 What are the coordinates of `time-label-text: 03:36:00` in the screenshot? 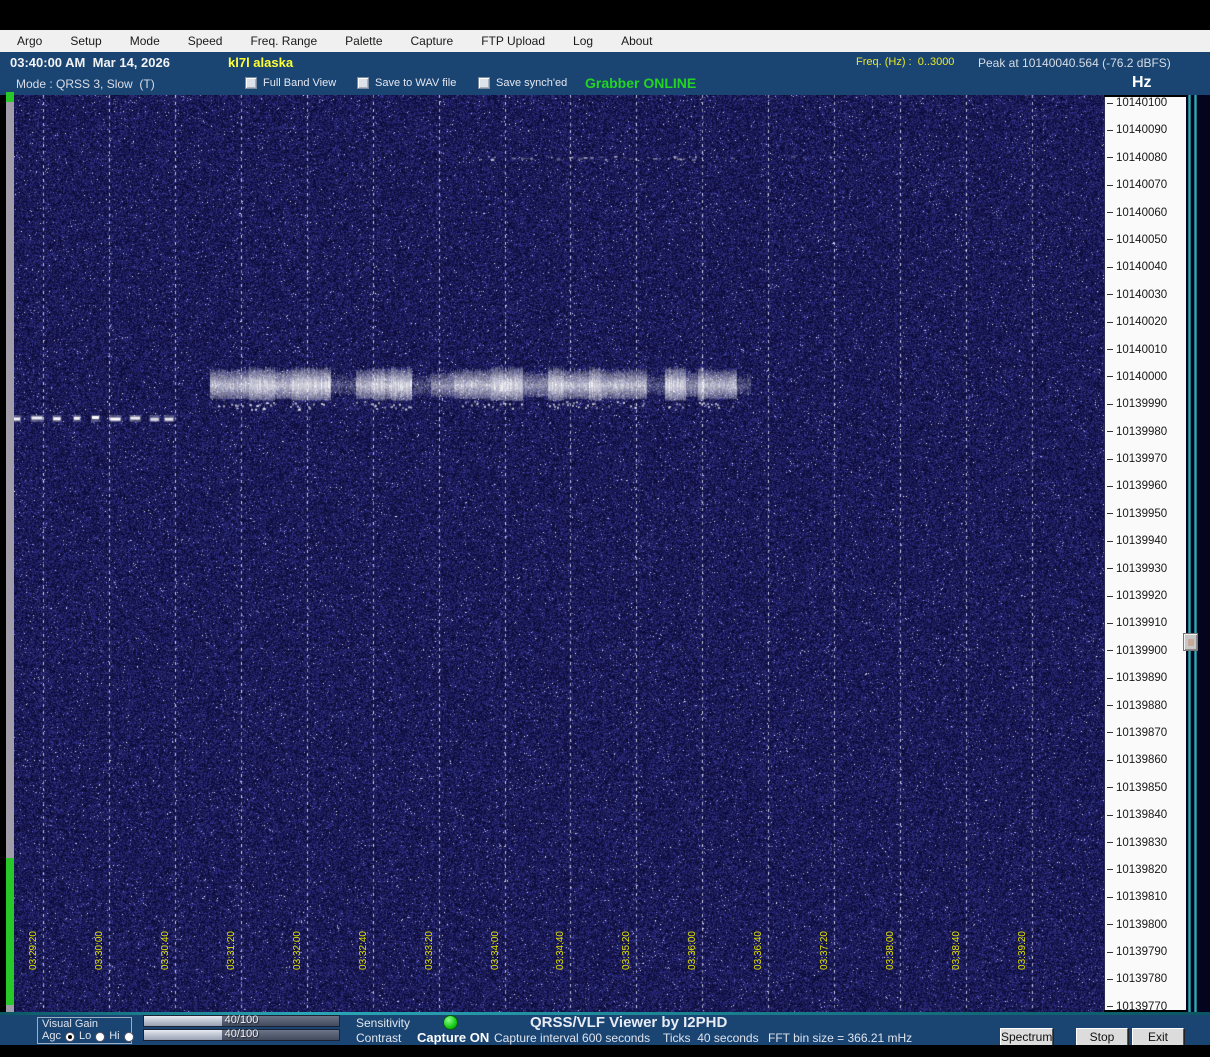 It's located at (693, 950).